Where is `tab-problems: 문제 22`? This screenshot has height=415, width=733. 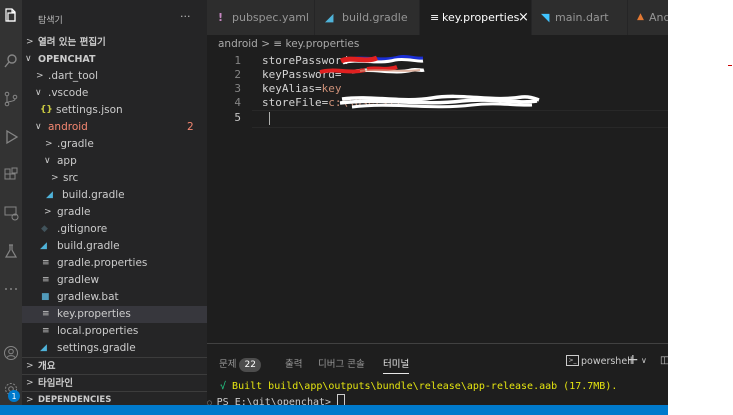
tab-problems: 문제 22 is located at coordinates (240, 364).